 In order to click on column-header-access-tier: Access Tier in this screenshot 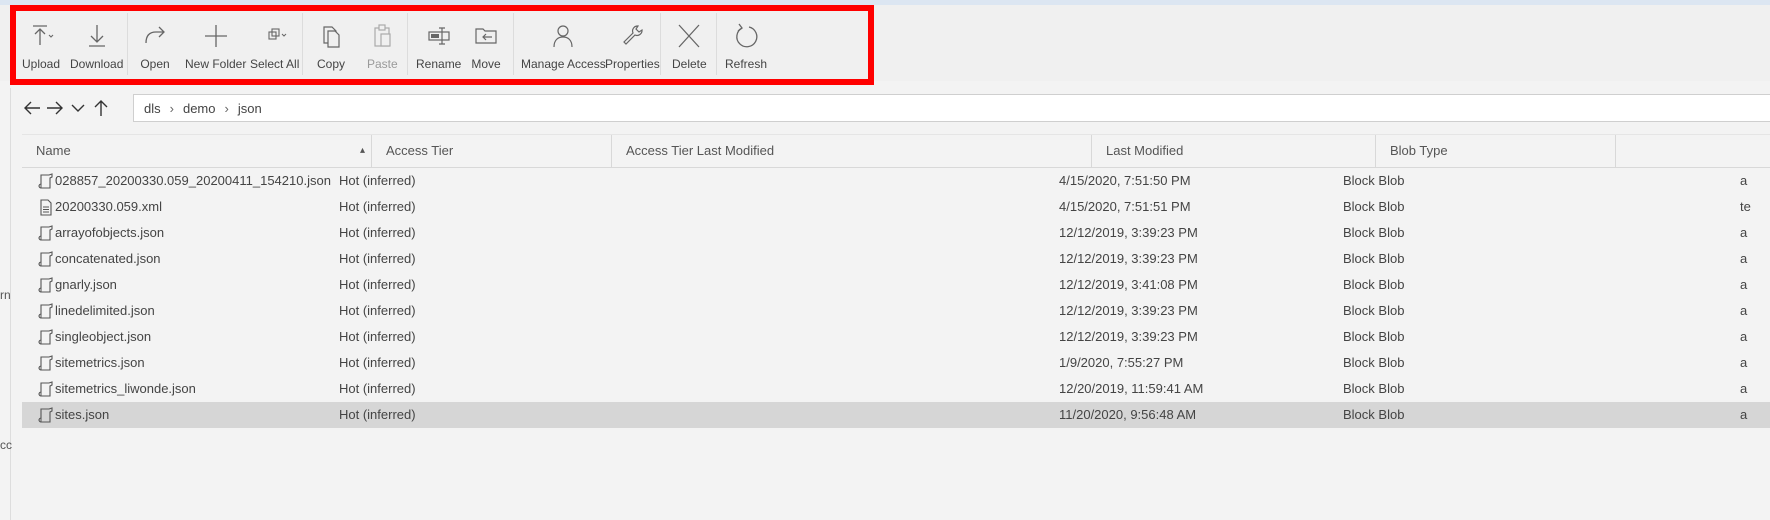, I will do `click(492, 151)`.